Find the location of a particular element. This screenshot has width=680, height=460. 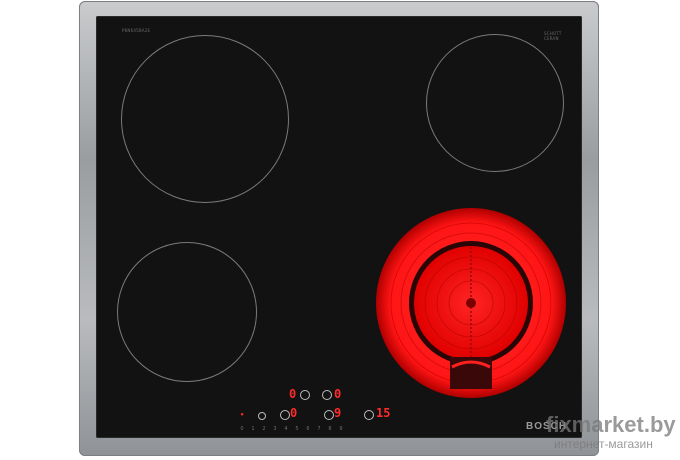

scale-digit: 8 is located at coordinates (330, 429).